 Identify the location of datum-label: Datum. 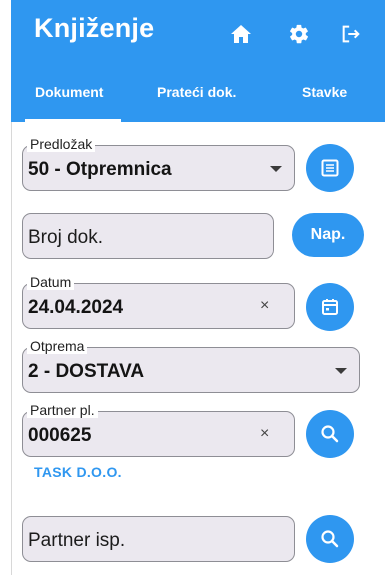
(51, 282).